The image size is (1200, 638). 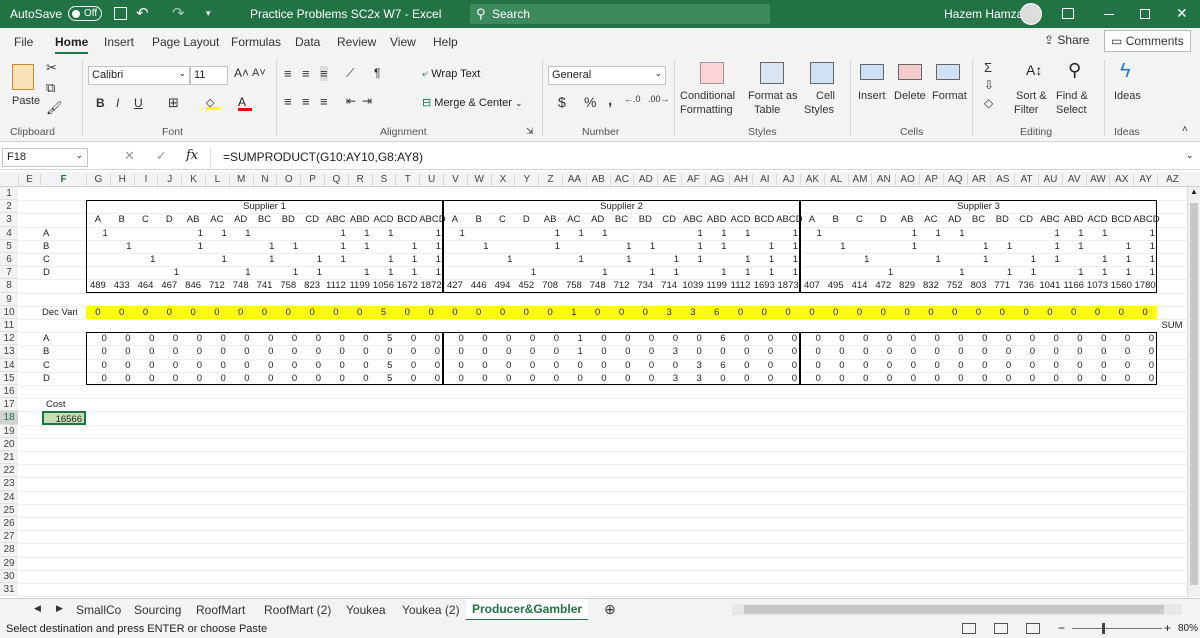 What do you see at coordinates (9, 207) in the screenshot?
I see `row-header: 2` at bounding box center [9, 207].